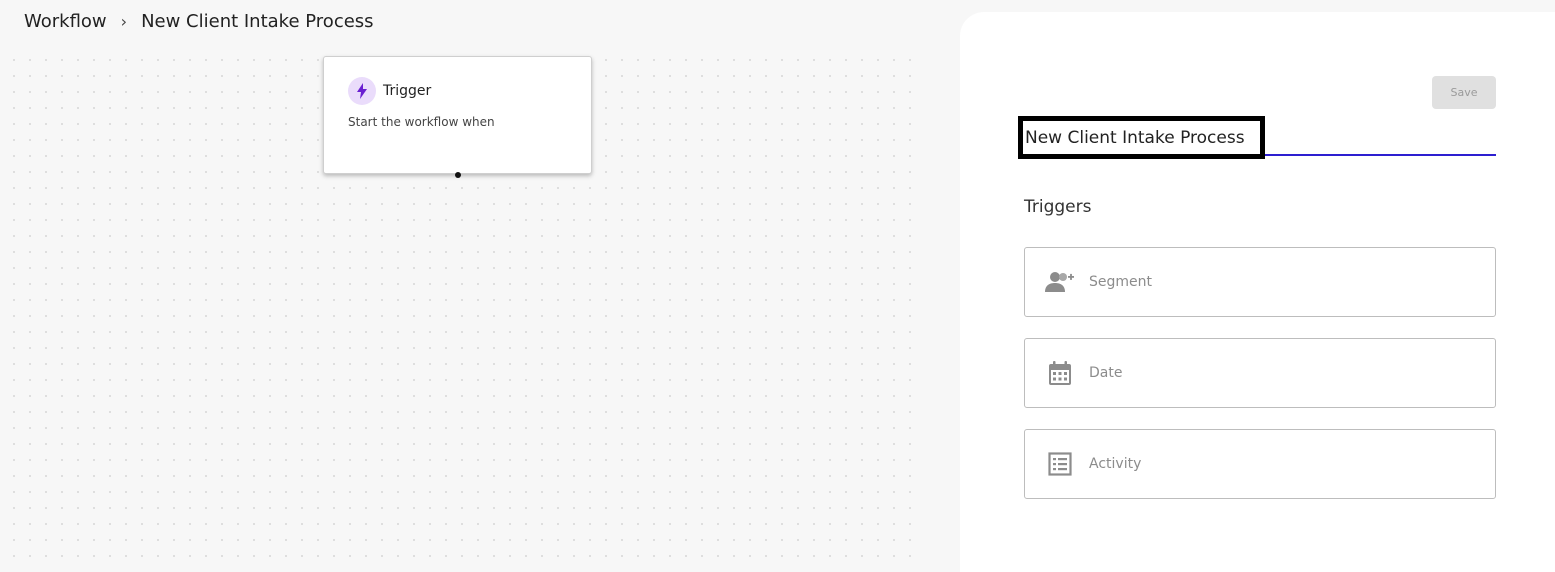 Image resolution: width=1555 pixels, height=572 pixels. Describe the element at coordinates (1260, 282) in the screenshot. I see `trigger-option-segment: Segment` at that location.